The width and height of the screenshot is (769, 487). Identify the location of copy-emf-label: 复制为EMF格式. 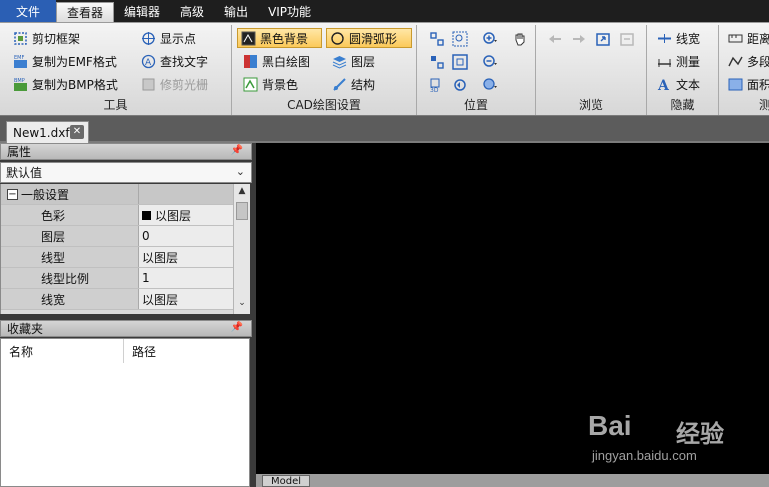
(74, 61).